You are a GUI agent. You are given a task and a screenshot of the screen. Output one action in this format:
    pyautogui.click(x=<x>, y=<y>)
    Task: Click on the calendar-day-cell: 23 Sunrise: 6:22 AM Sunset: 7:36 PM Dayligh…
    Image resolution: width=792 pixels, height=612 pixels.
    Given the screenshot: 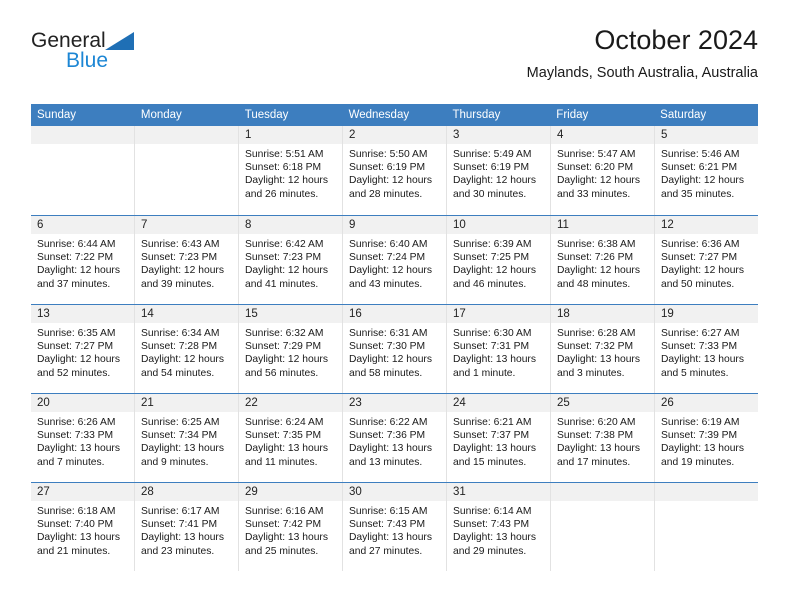 What is the action you would take?
    pyautogui.click(x=395, y=438)
    